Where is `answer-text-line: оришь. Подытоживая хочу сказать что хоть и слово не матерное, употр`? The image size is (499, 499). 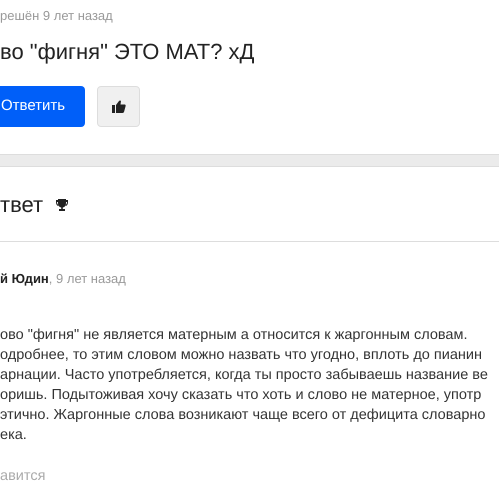
answer-text-line: оришь. Подытоживая хочу сказать что хоть и слово не матерное, употр is located at coordinates (241, 395).